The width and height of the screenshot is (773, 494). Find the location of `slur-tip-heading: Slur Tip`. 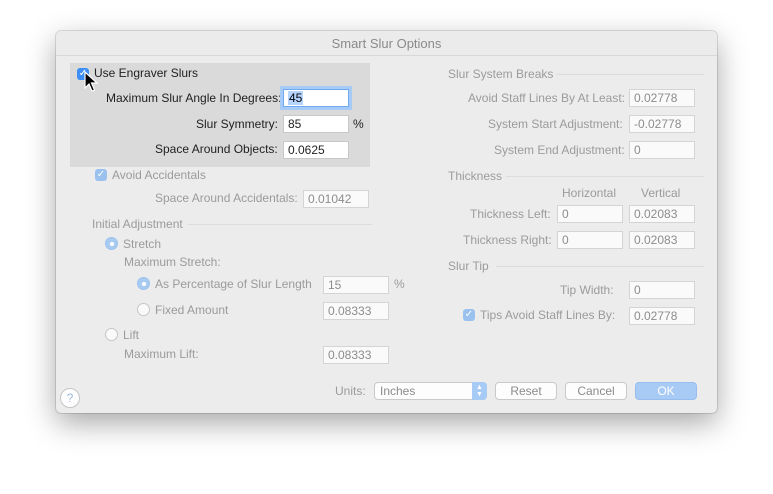

slur-tip-heading: Slur Tip is located at coordinates (468, 266).